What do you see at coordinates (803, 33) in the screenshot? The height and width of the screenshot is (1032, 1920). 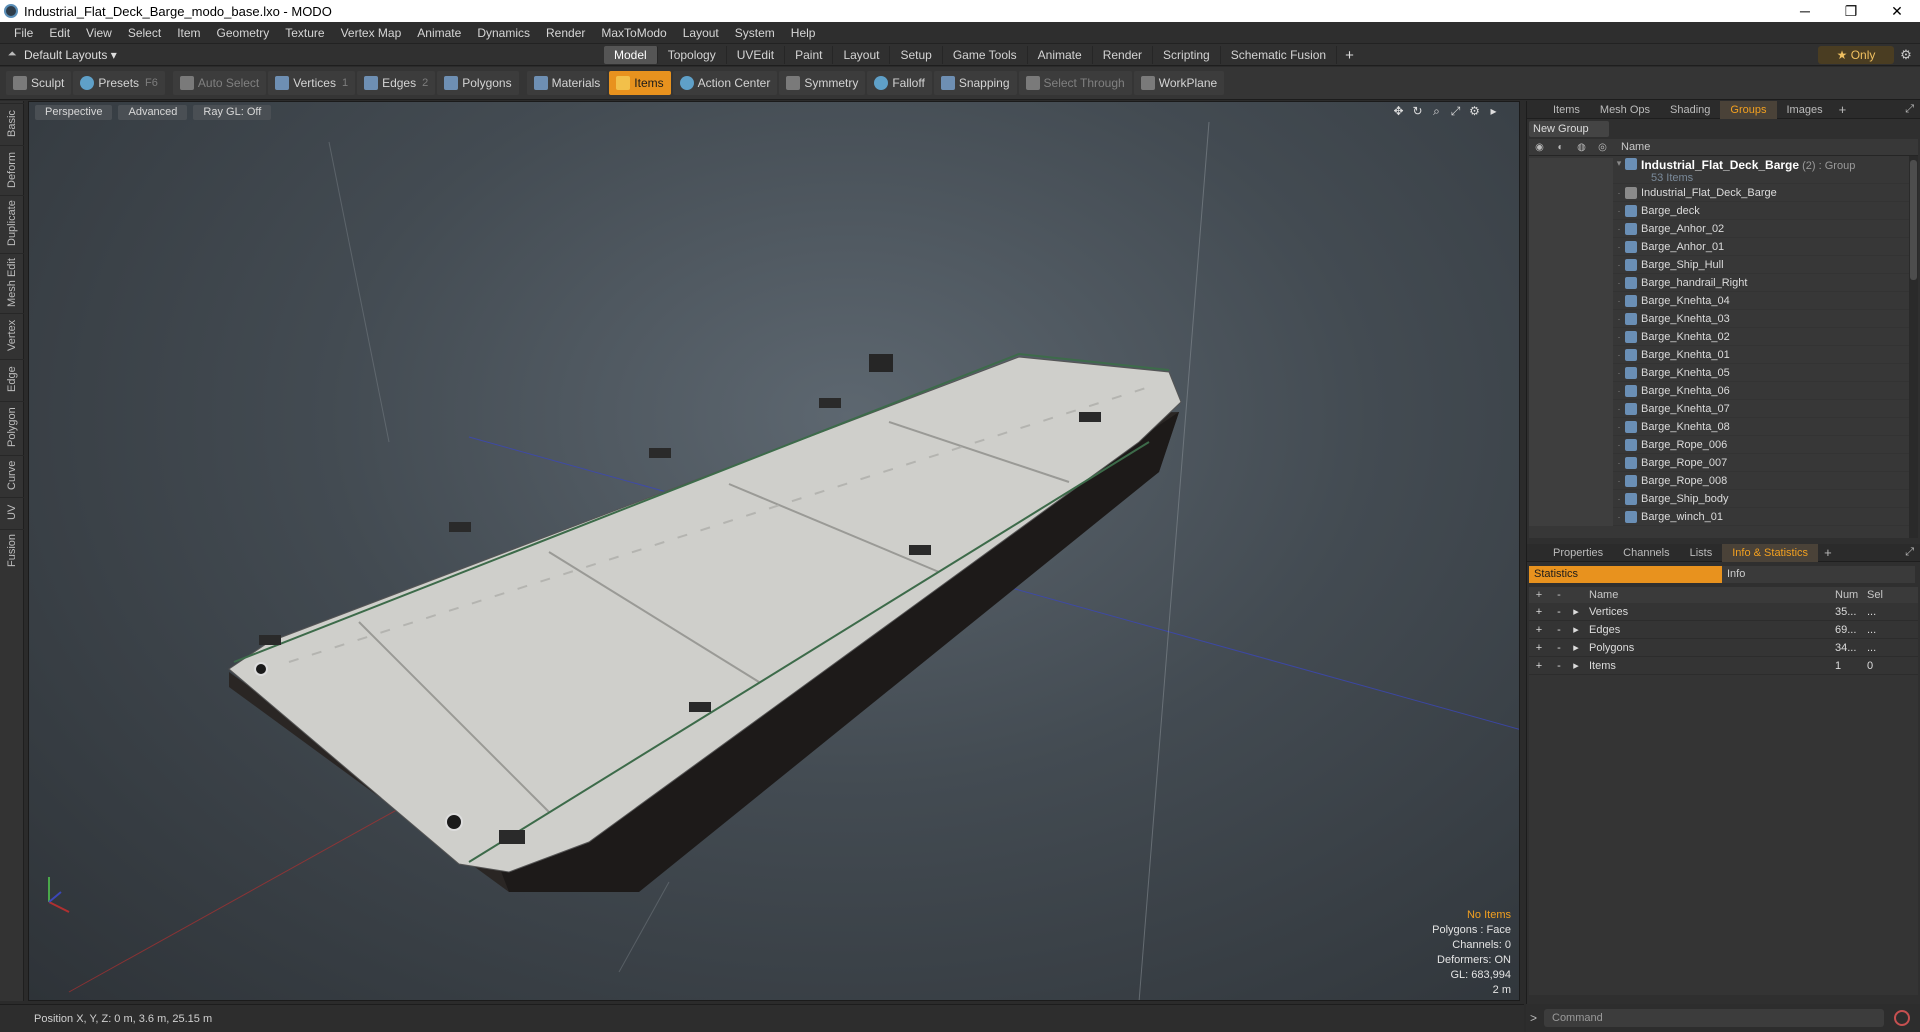 I see `menu-help: Help` at bounding box center [803, 33].